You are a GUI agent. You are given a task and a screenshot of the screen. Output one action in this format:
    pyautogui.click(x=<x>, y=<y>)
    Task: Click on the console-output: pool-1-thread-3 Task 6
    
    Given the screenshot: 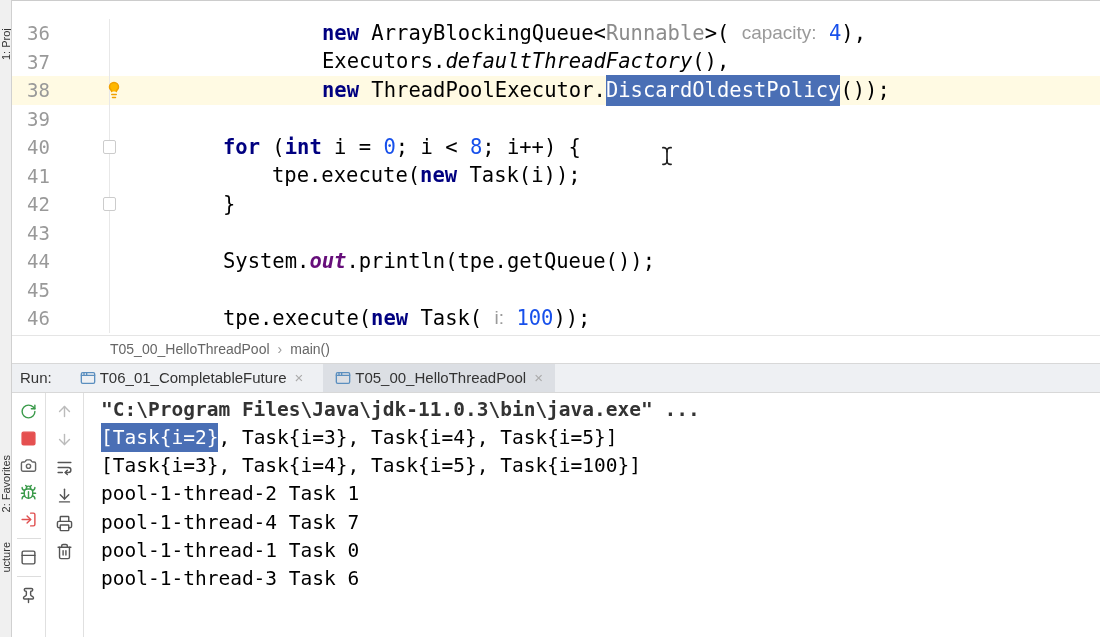 What is the action you would take?
    pyautogui.click(x=230, y=579)
    